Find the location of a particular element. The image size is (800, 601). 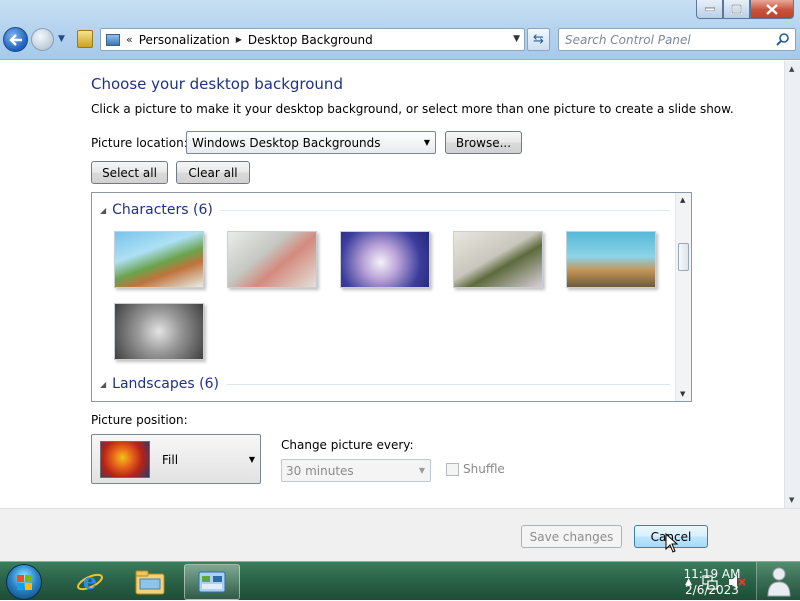

save-changes-button: Save changes is located at coordinates (571, 536).